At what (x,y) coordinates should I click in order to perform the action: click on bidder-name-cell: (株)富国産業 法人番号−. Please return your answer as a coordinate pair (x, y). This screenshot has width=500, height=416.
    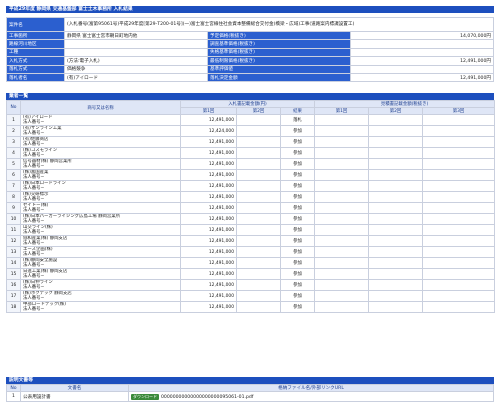
    Looking at the image, I should click on (100, 175).